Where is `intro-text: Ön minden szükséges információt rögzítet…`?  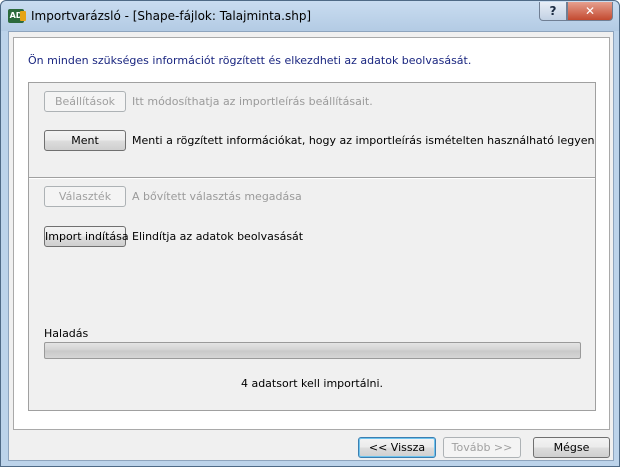
intro-text: Ön minden szükséges információt rögzítet… is located at coordinates (250, 60).